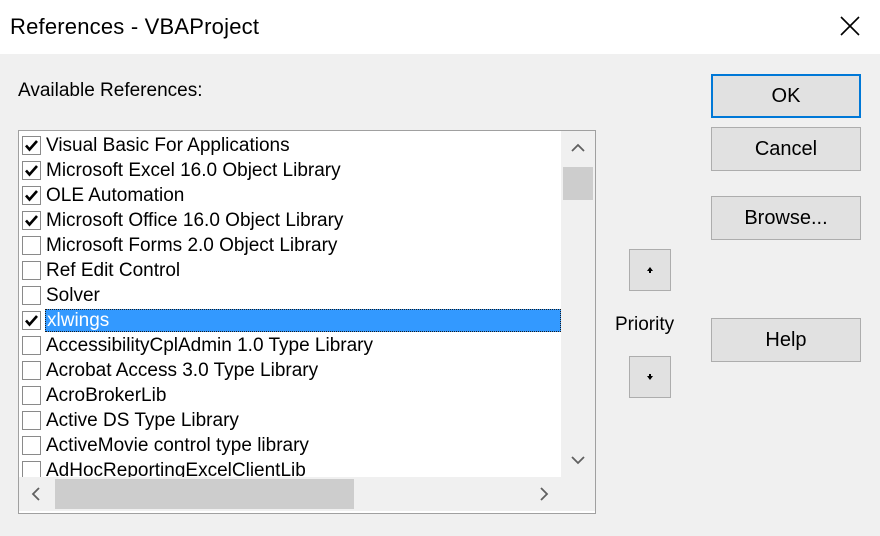 The height and width of the screenshot is (536, 880). What do you see at coordinates (142, 420) in the screenshot?
I see `reference-label: Active DS Type Library` at bounding box center [142, 420].